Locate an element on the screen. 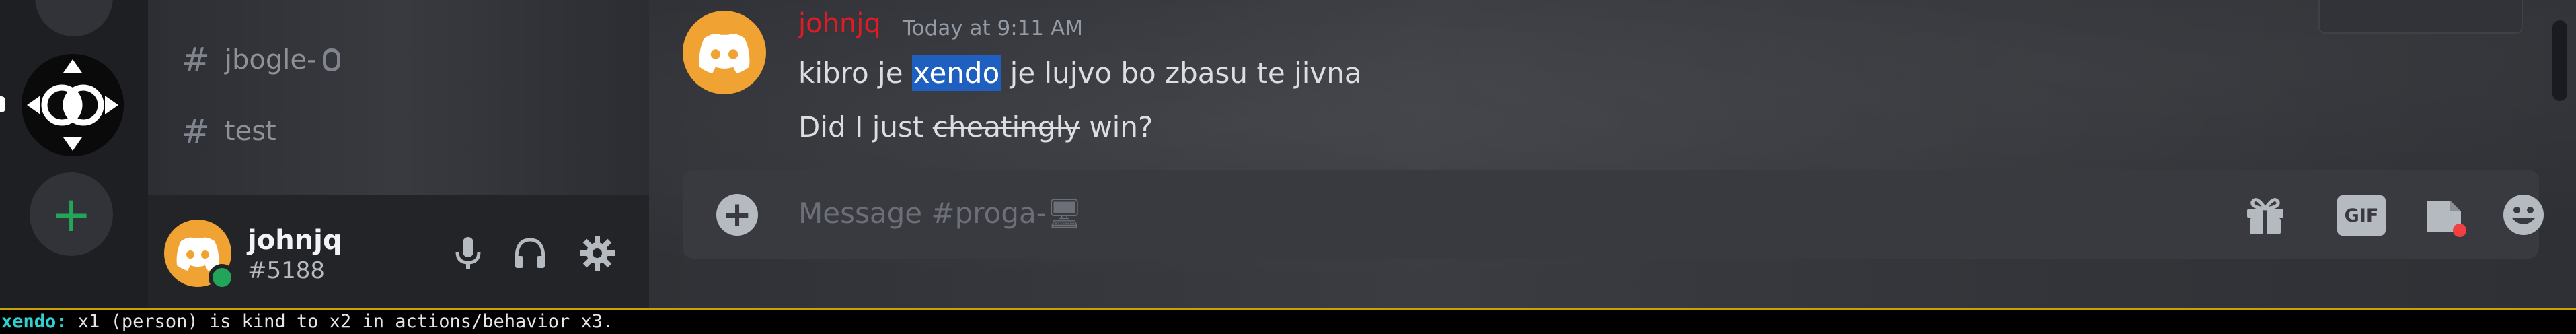  gif-button: GIF is located at coordinates (2361, 215).